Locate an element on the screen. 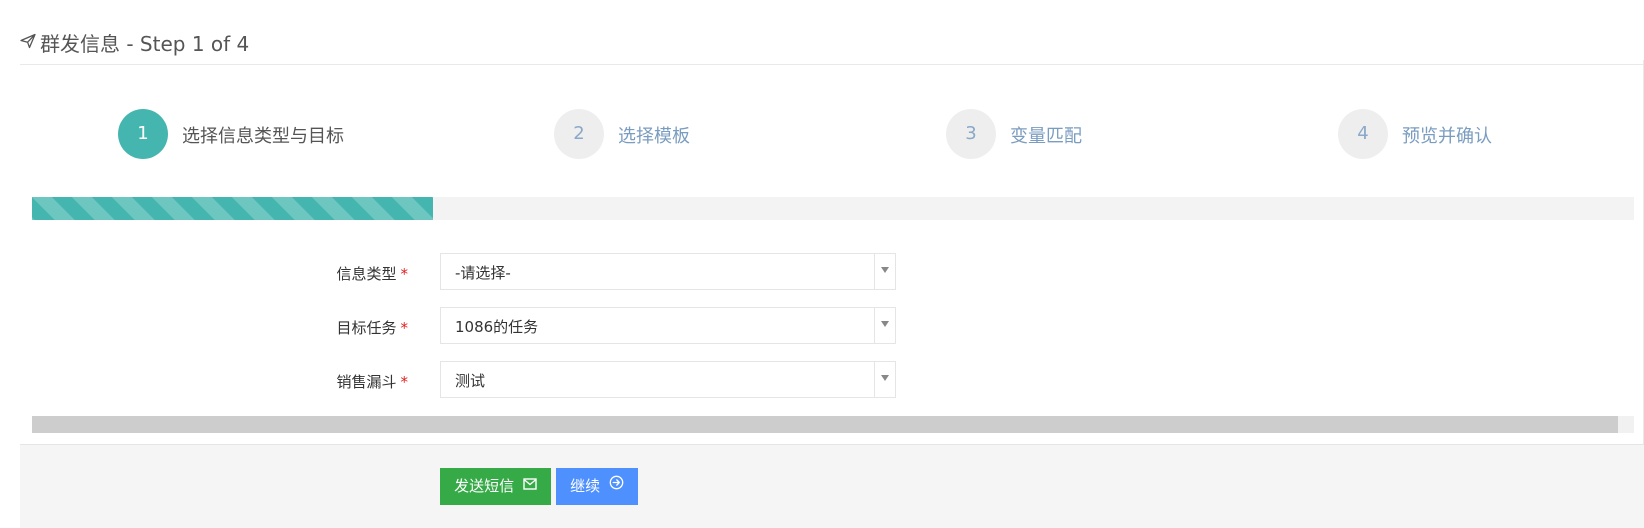  sales-funnel-select: 测试 is located at coordinates (668, 379).